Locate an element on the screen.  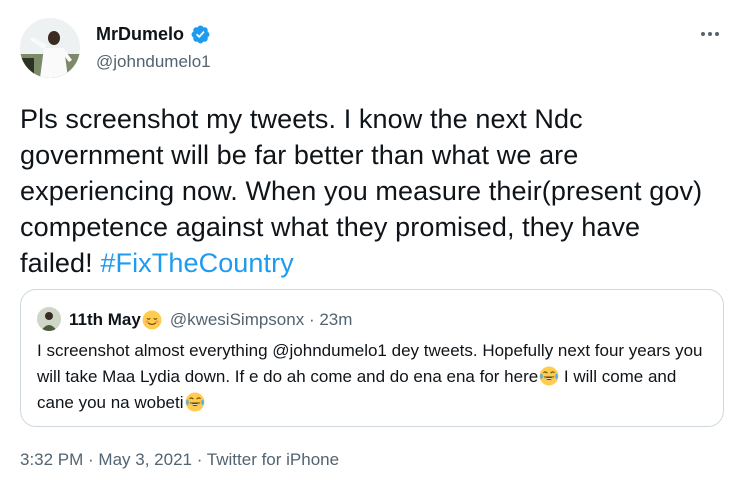
tweet-date: May 3, 2021 is located at coordinates (145, 459).